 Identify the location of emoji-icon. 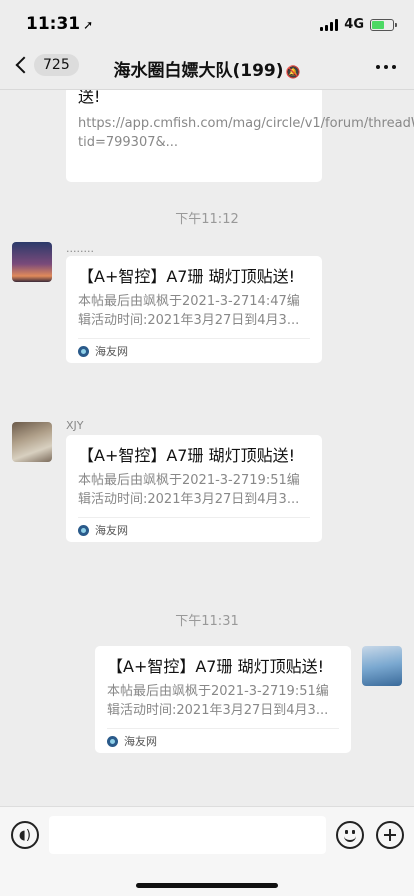
(346, 832).